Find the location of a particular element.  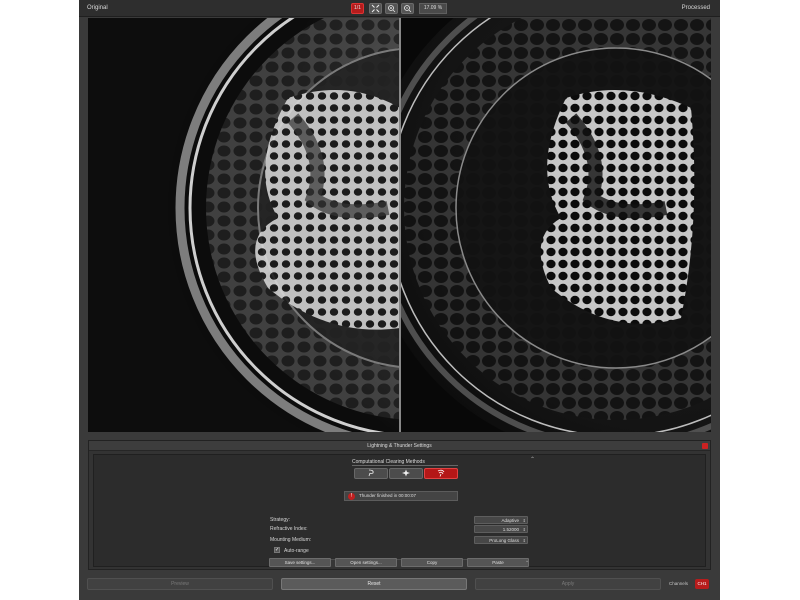

fit-icon is located at coordinates (375, 8).